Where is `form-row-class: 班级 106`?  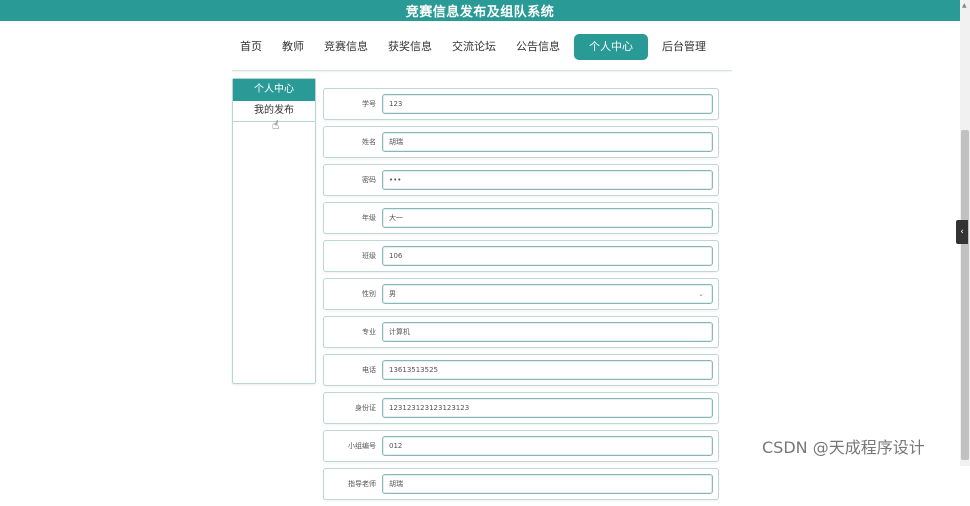 form-row-class: 班级 106 is located at coordinates (521, 256).